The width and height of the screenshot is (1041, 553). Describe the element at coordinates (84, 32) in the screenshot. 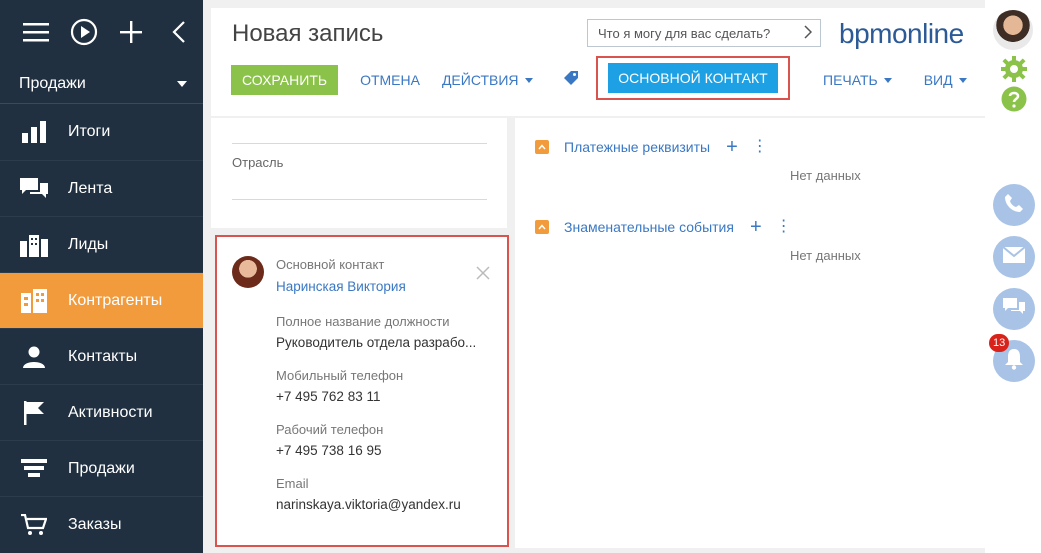

I see `play-icon` at that location.